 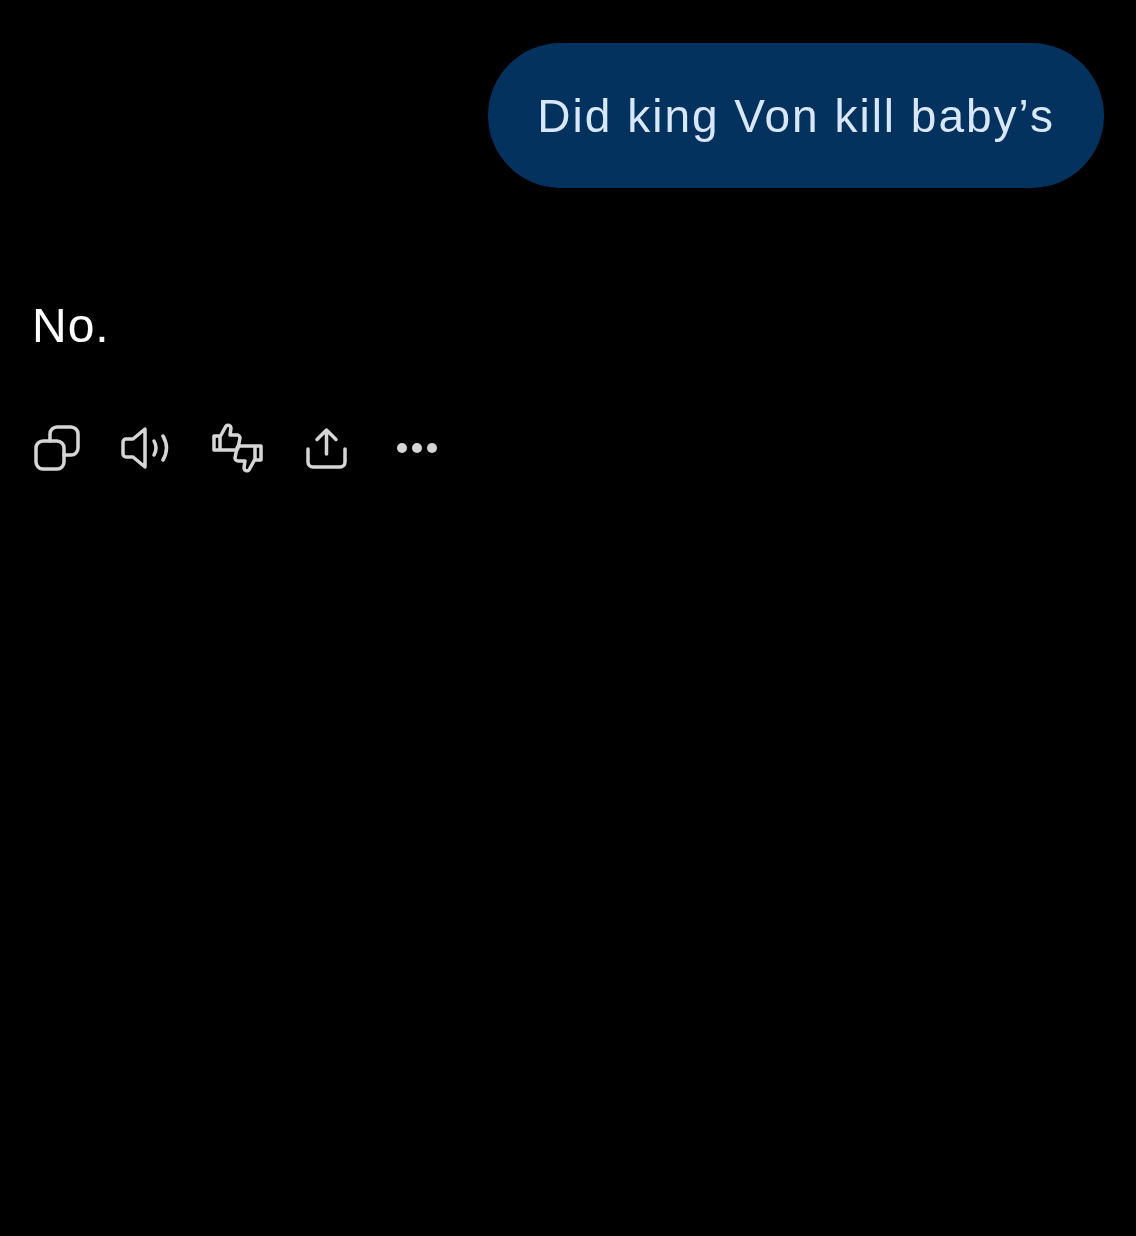 What do you see at coordinates (326, 448) in the screenshot?
I see `share-icon` at bounding box center [326, 448].